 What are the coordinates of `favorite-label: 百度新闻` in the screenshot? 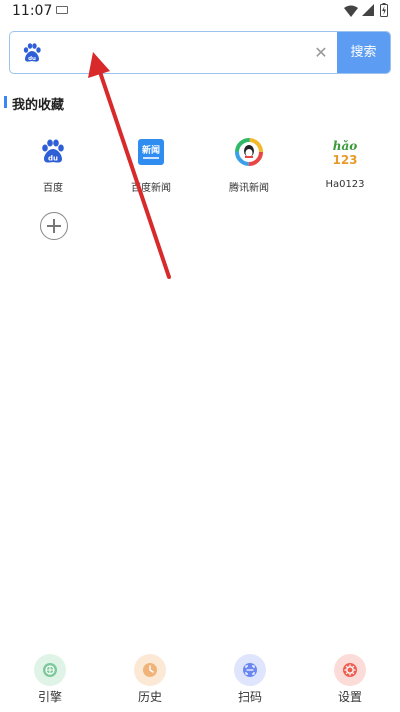 It's located at (151, 188).